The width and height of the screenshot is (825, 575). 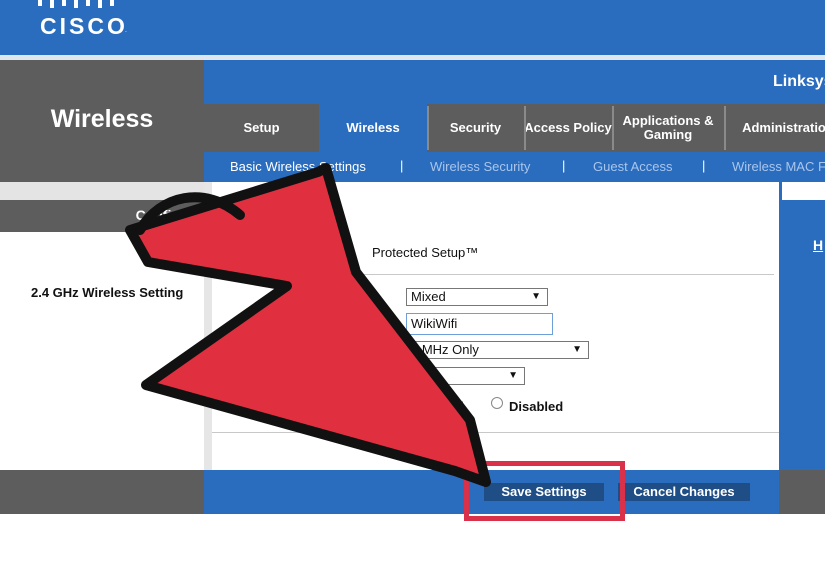 I want to click on content-bottom-divider, so click(x=495, y=432).